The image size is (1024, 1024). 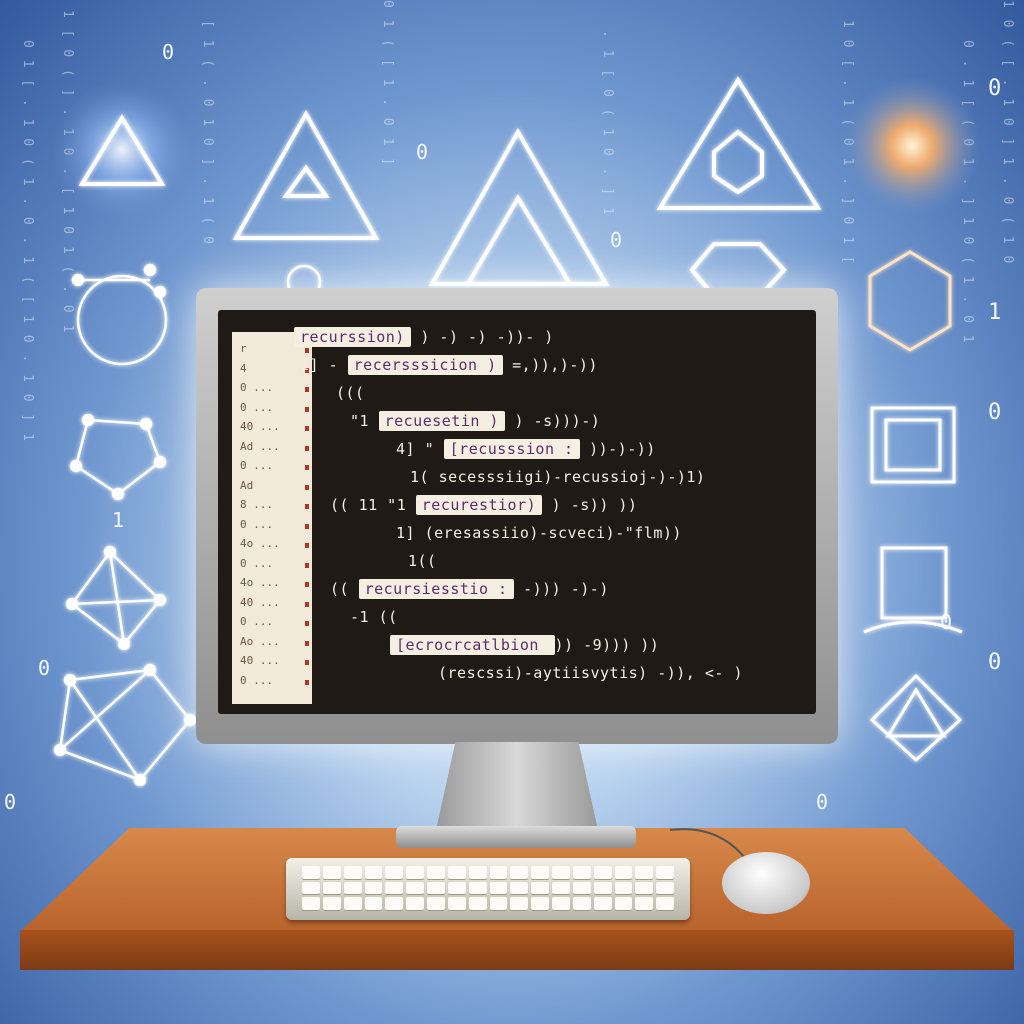 I want to click on code-suffix: (rescssi)-aytiisvytis) -)), <- ), so click(x=590, y=673).